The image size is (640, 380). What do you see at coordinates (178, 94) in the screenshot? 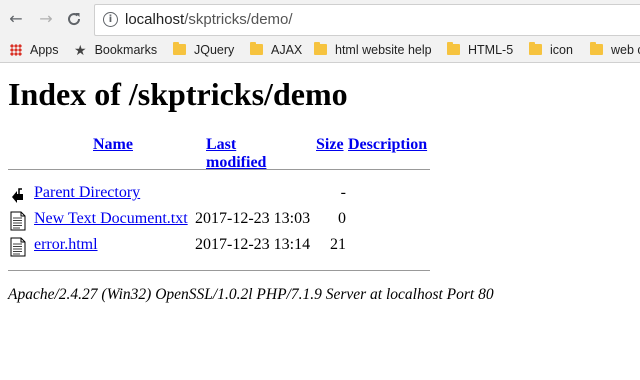
I see `page-title: Index of /skptricks/demo` at bounding box center [178, 94].